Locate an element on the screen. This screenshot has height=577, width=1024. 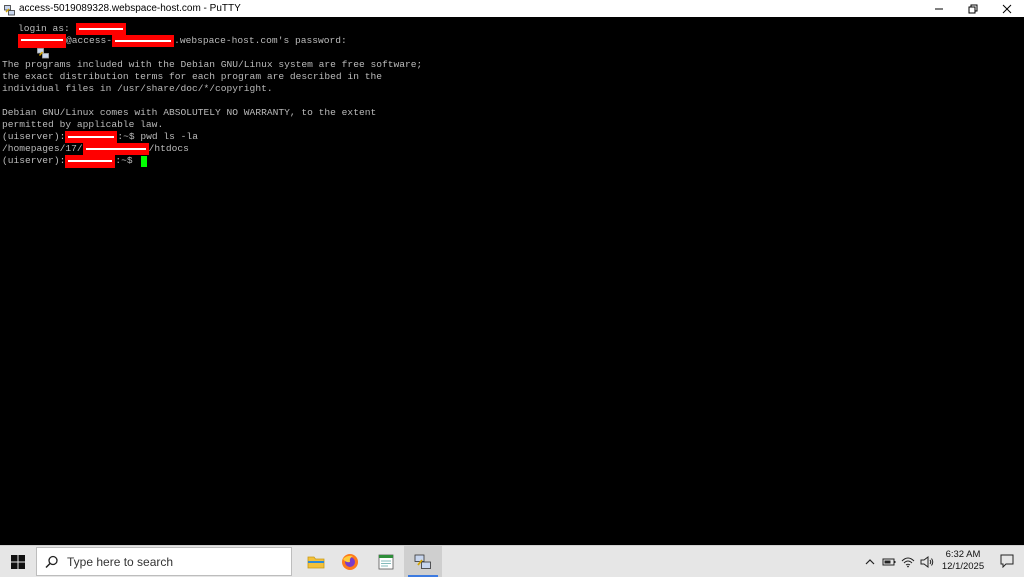
restore-button is located at coordinates (973, 8).